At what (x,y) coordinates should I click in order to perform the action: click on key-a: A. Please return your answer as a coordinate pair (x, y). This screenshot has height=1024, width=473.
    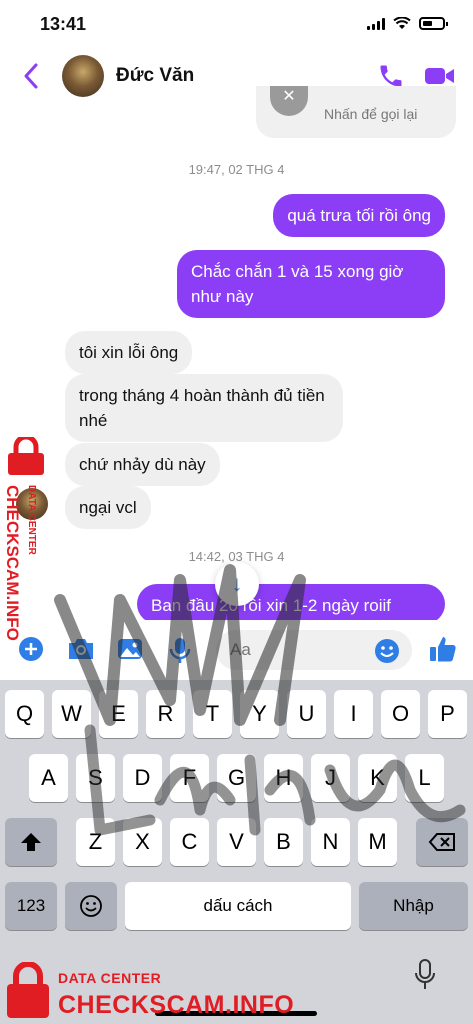
    Looking at the image, I should click on (48, 778).